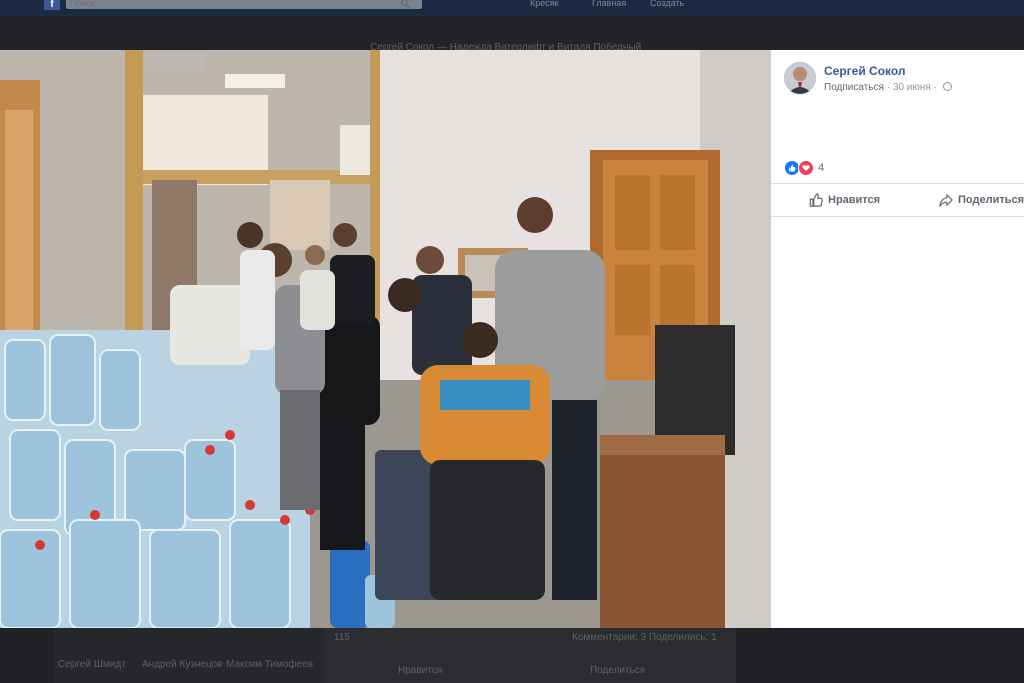 This screenshot has height=683, width=1024. Describe the element at coordinates (189, 655) in the screenshot. I see `background-friends-column` at that location.